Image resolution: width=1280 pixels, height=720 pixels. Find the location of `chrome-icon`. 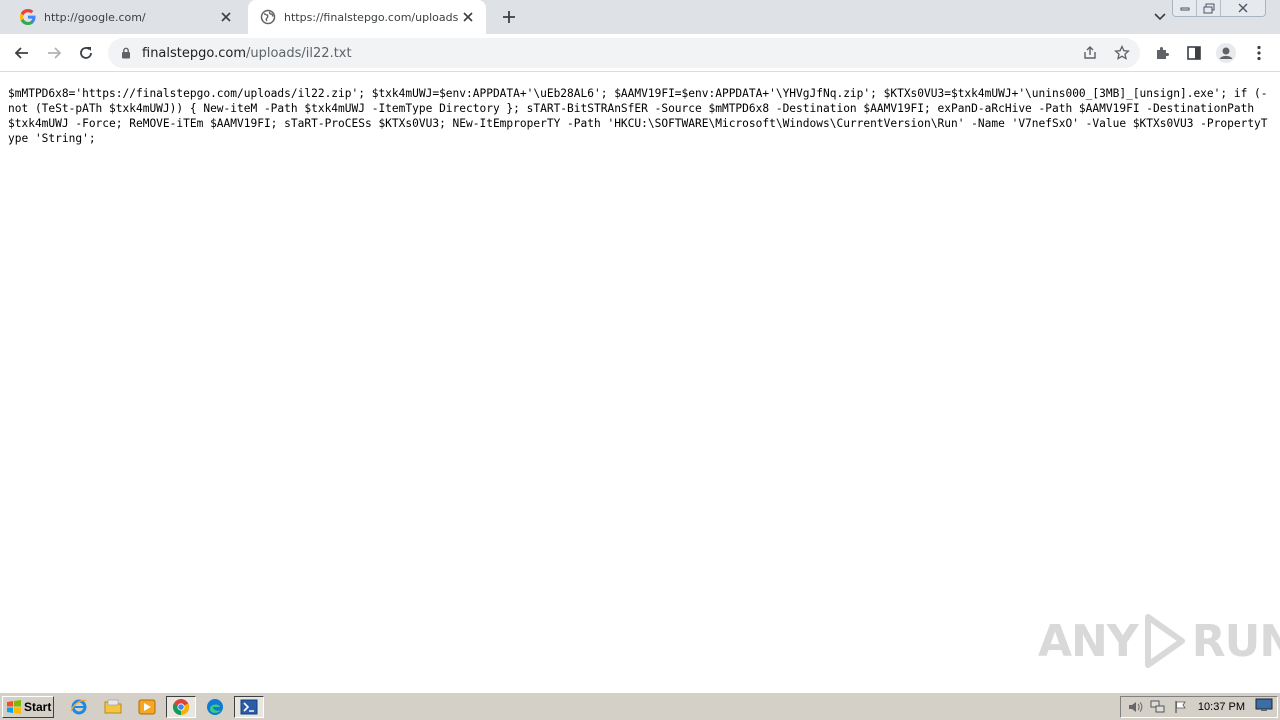

chrome-icon is located at coordinates (181, 707).